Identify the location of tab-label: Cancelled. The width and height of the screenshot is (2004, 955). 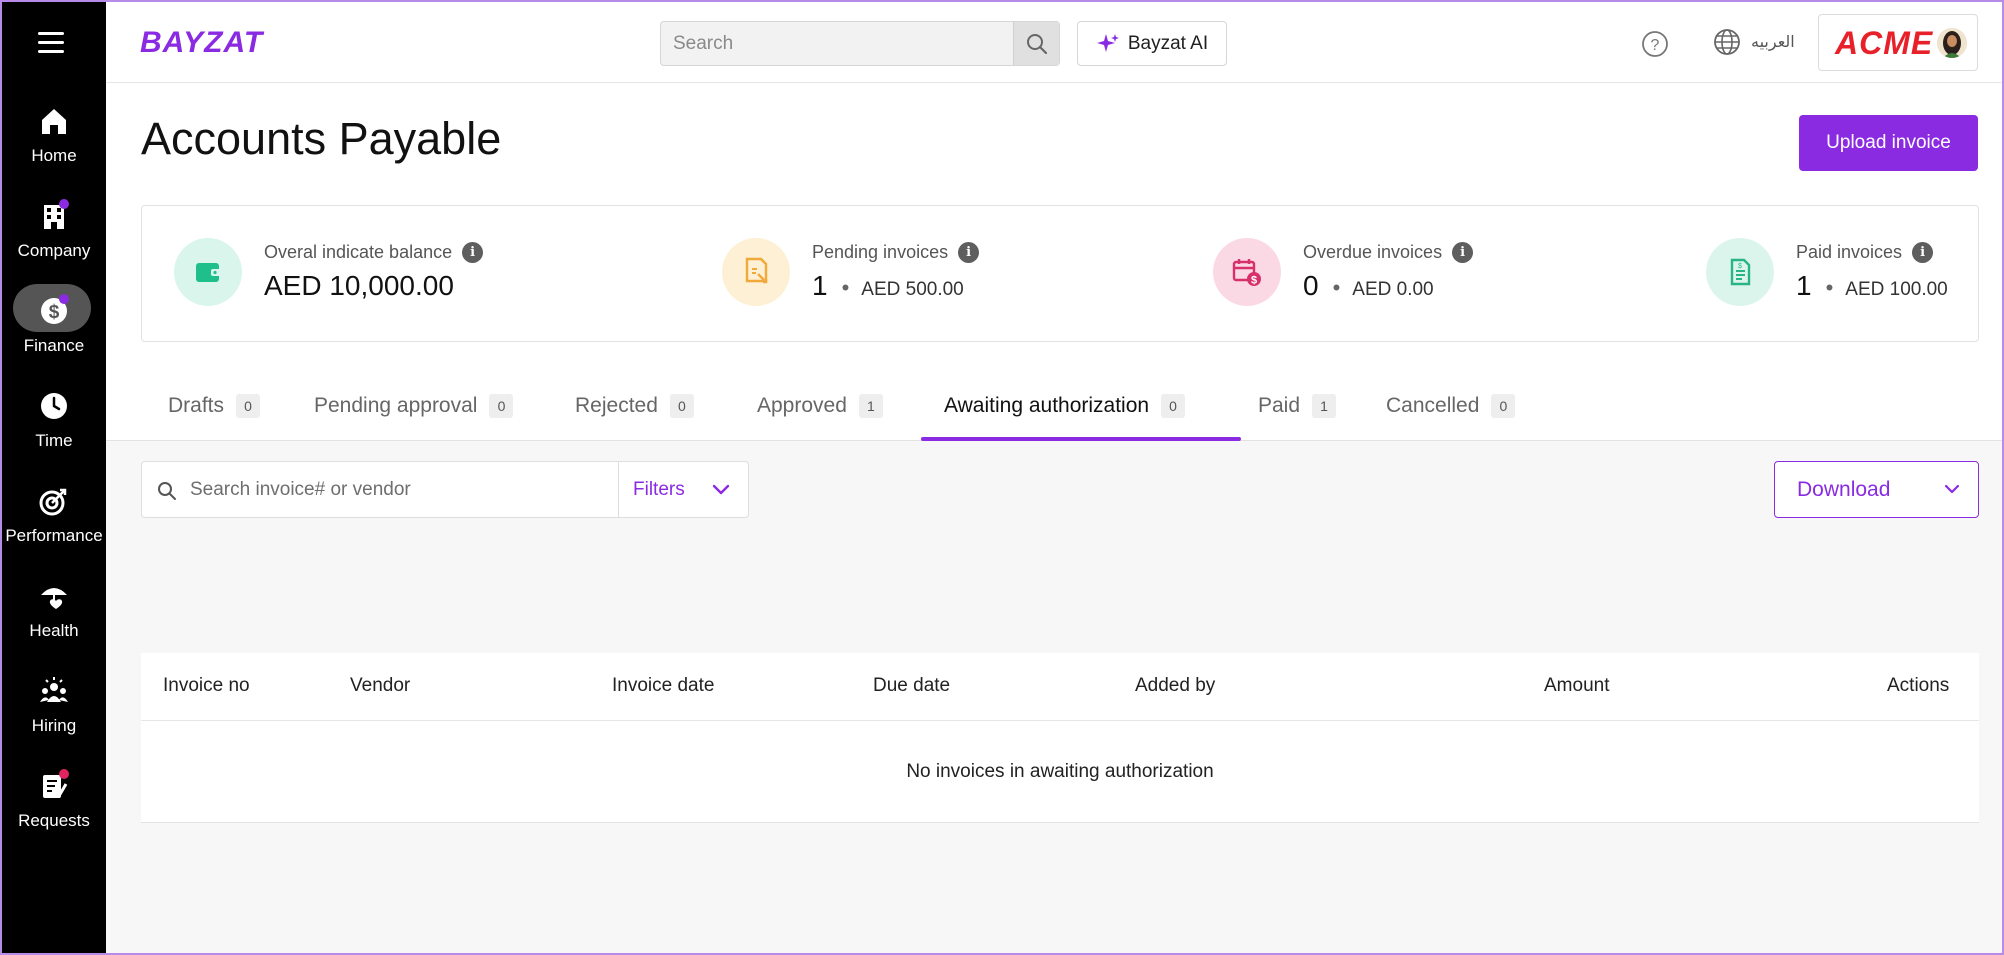
(1433, 405).